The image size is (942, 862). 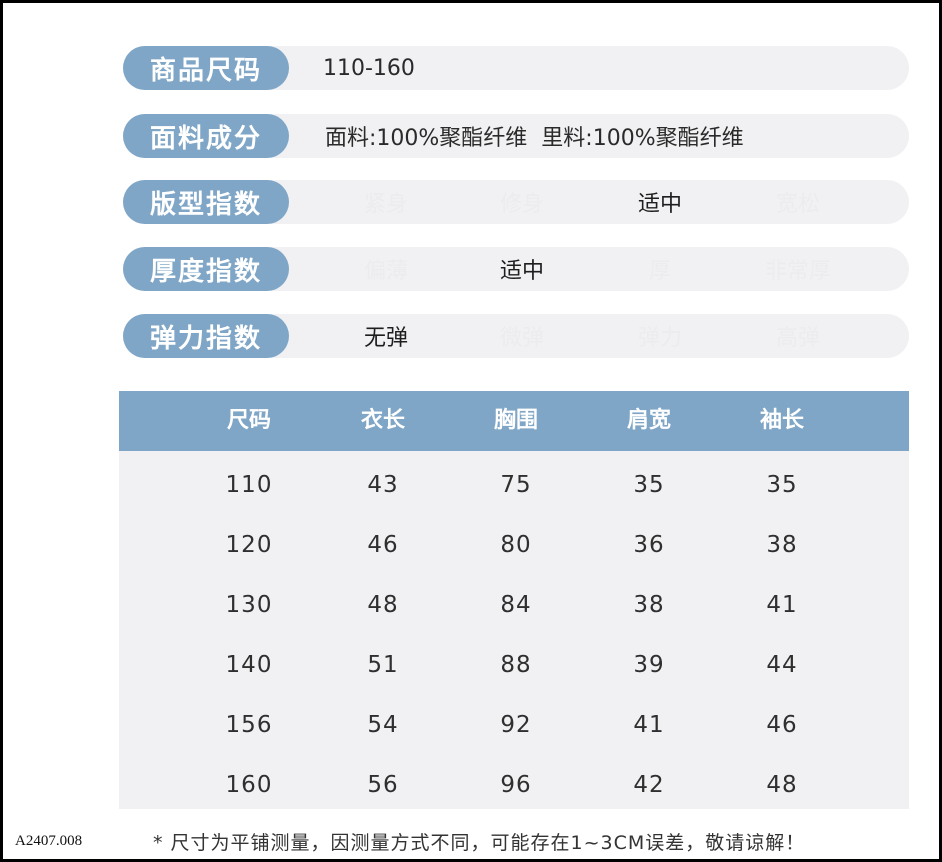 I want to click on table-cell: 88, so click(x=516, y=665).